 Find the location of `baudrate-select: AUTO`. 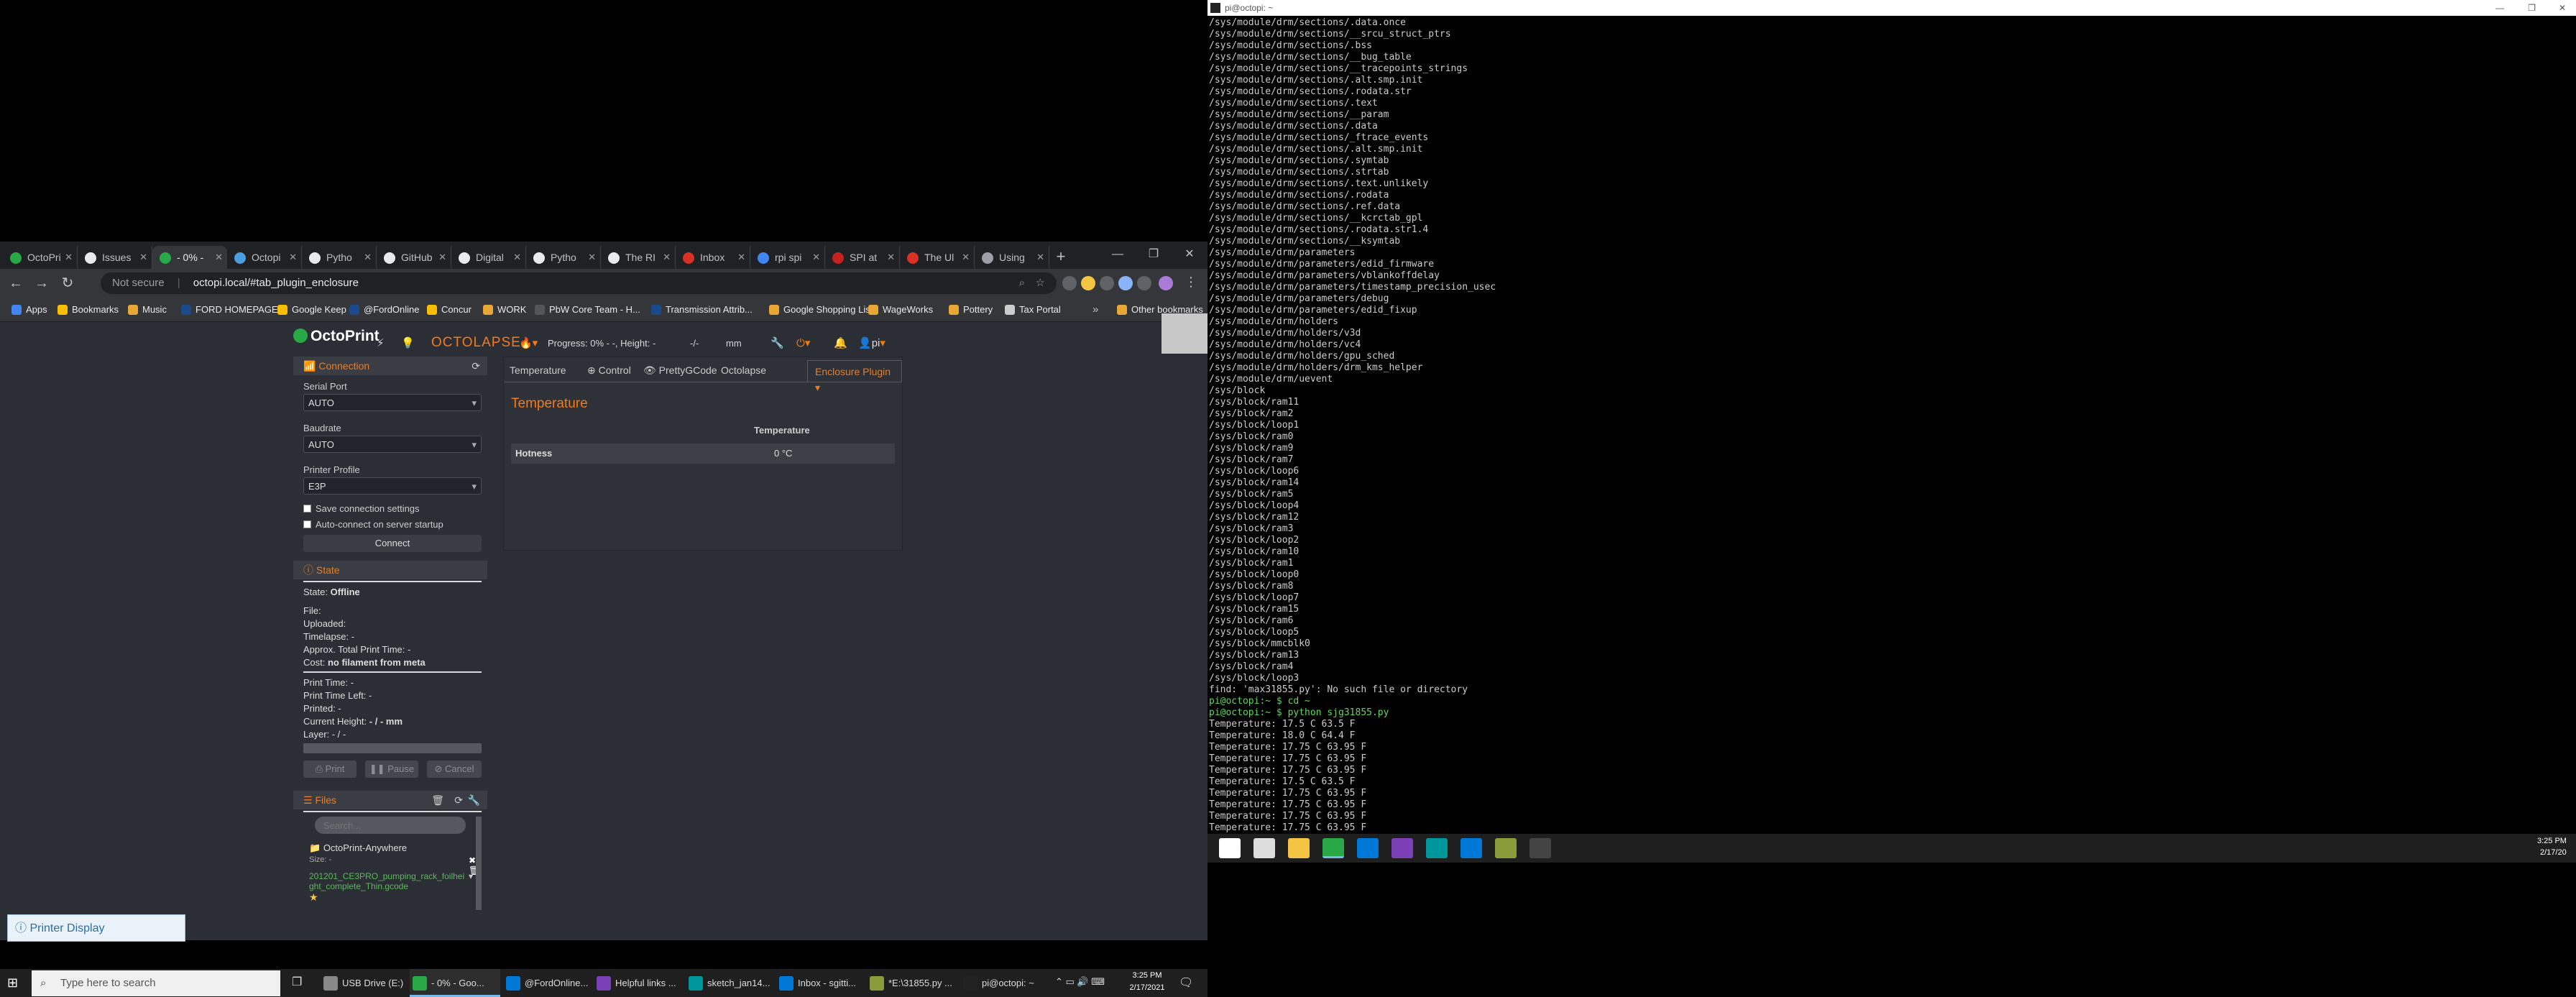

baudrate-select: AUTO is located at coordinates (392, 445).